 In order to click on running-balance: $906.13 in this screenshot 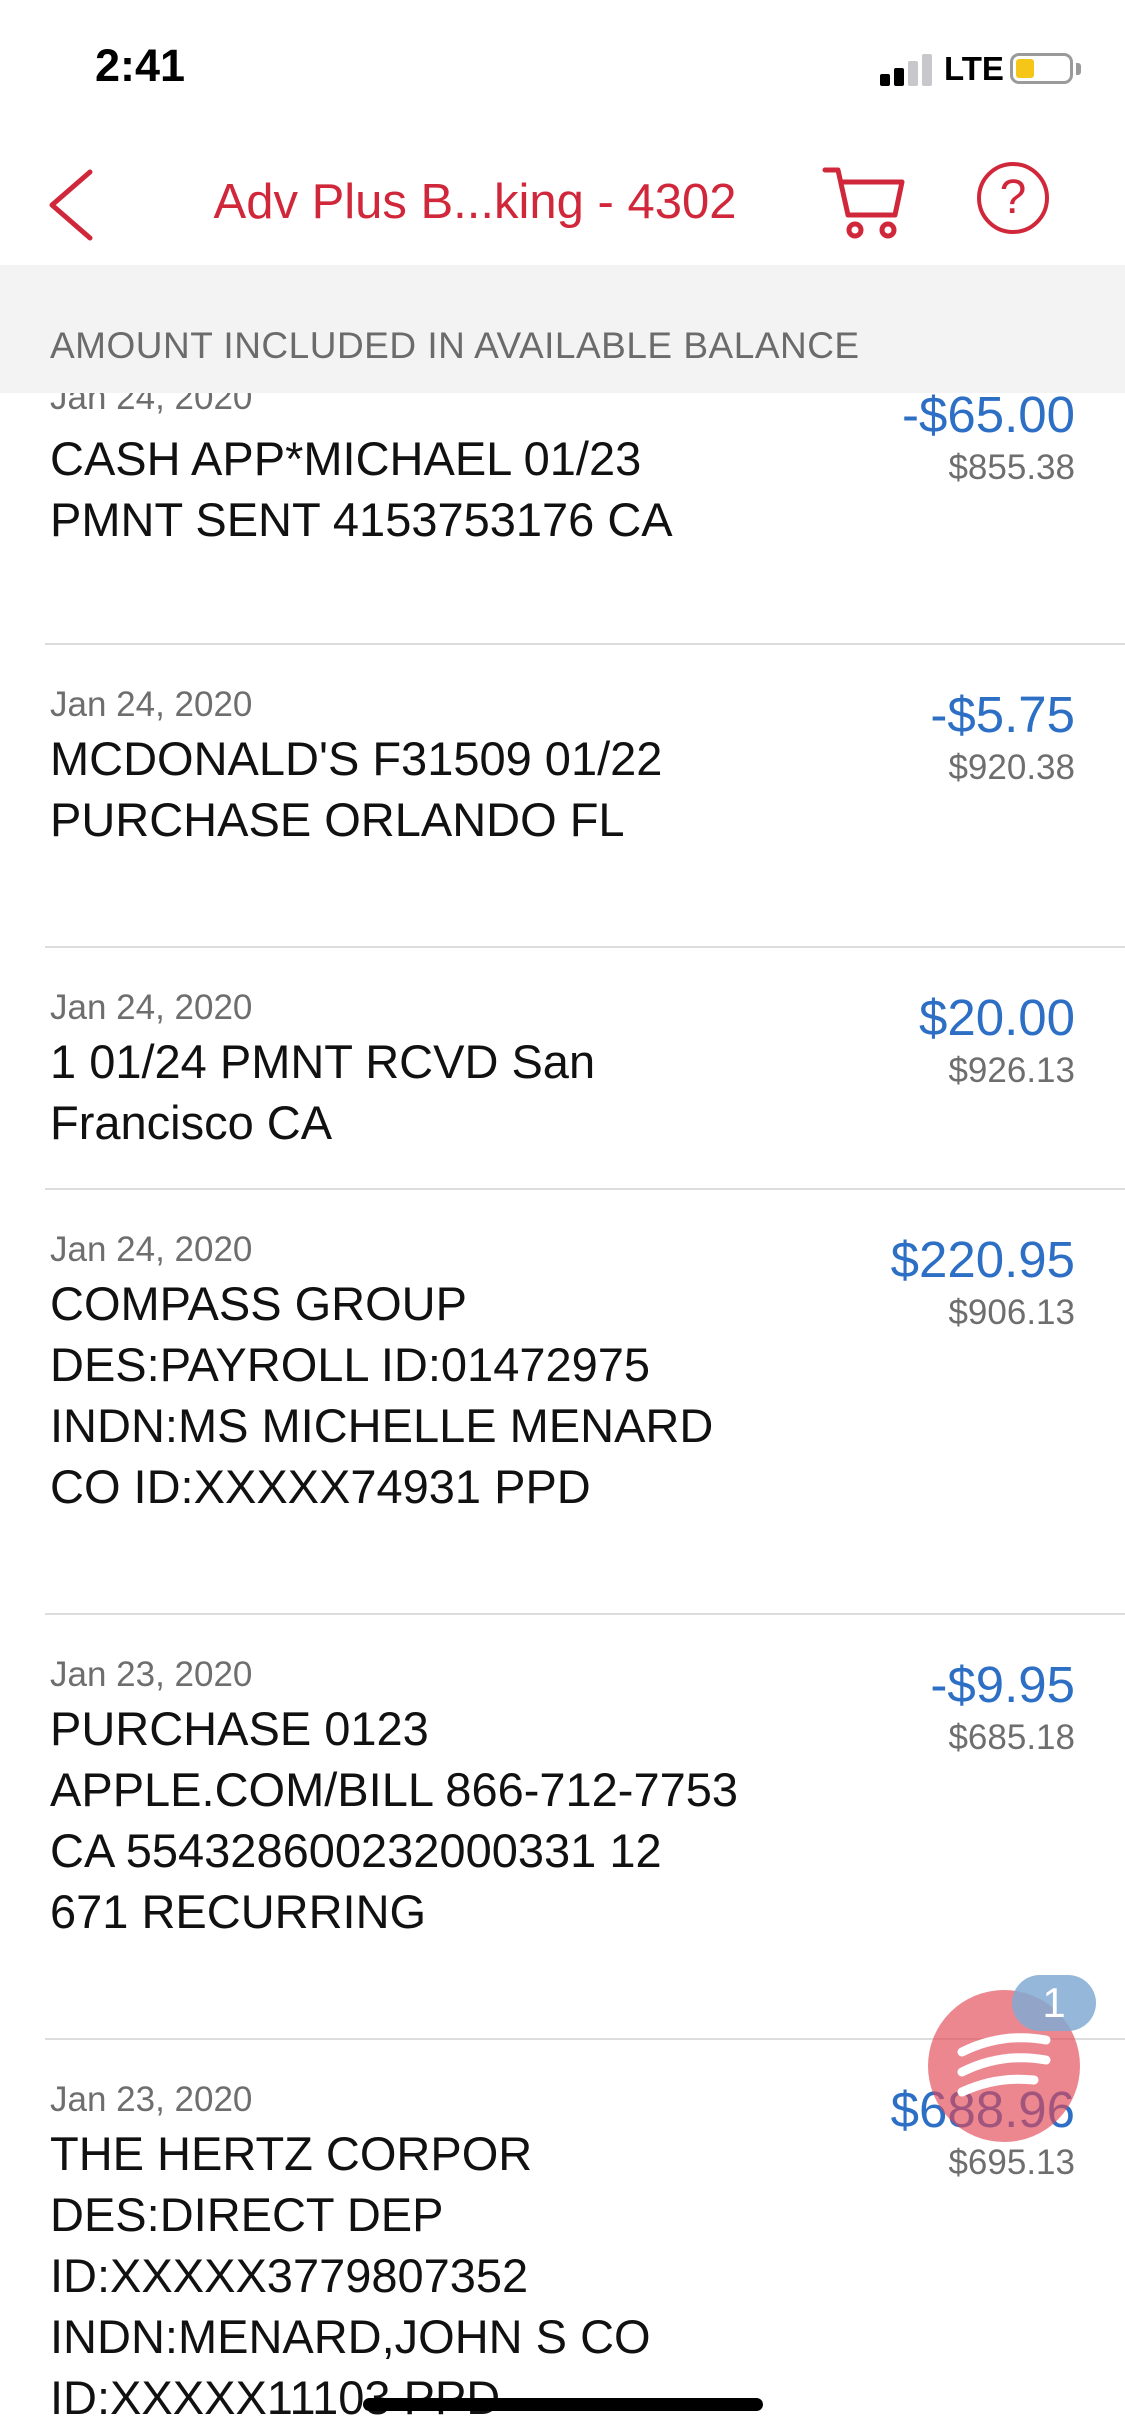, I will do `click(1011, 1312)`.